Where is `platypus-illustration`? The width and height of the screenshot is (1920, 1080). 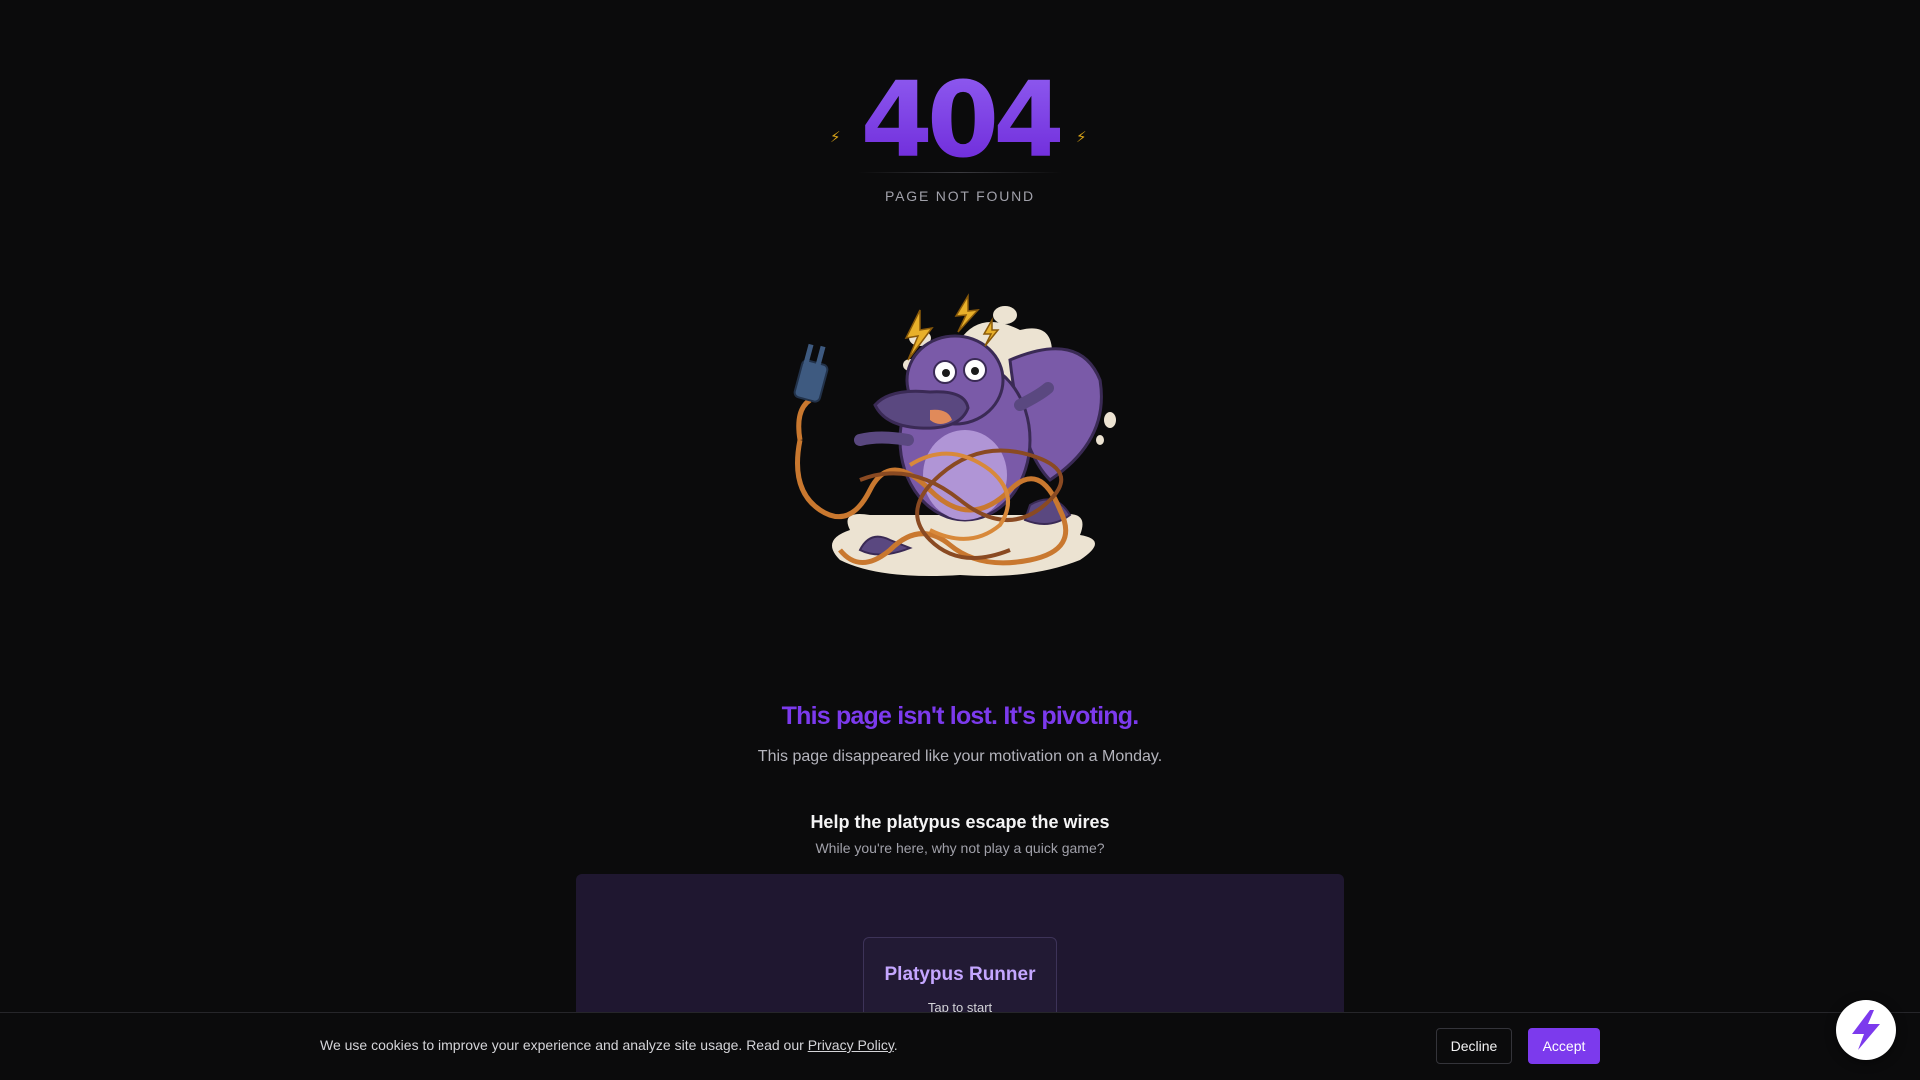 platypus-illustration is located at coordinates (960, 440).